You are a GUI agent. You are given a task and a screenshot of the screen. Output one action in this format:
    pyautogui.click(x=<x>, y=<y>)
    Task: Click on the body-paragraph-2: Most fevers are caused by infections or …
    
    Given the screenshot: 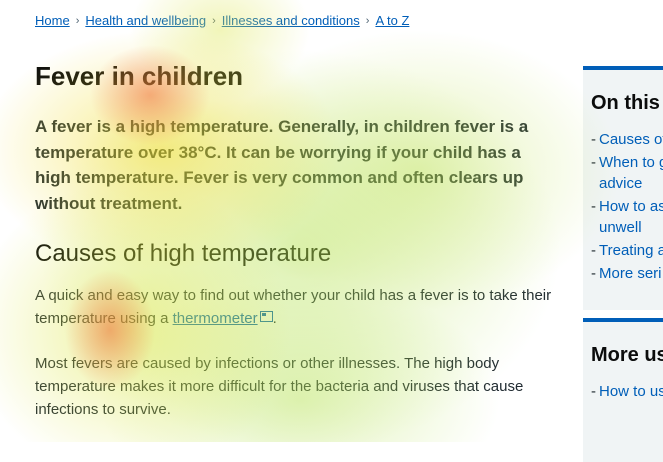 What is the action you would take?
    pyautogui.click(x=279, y=386)
    